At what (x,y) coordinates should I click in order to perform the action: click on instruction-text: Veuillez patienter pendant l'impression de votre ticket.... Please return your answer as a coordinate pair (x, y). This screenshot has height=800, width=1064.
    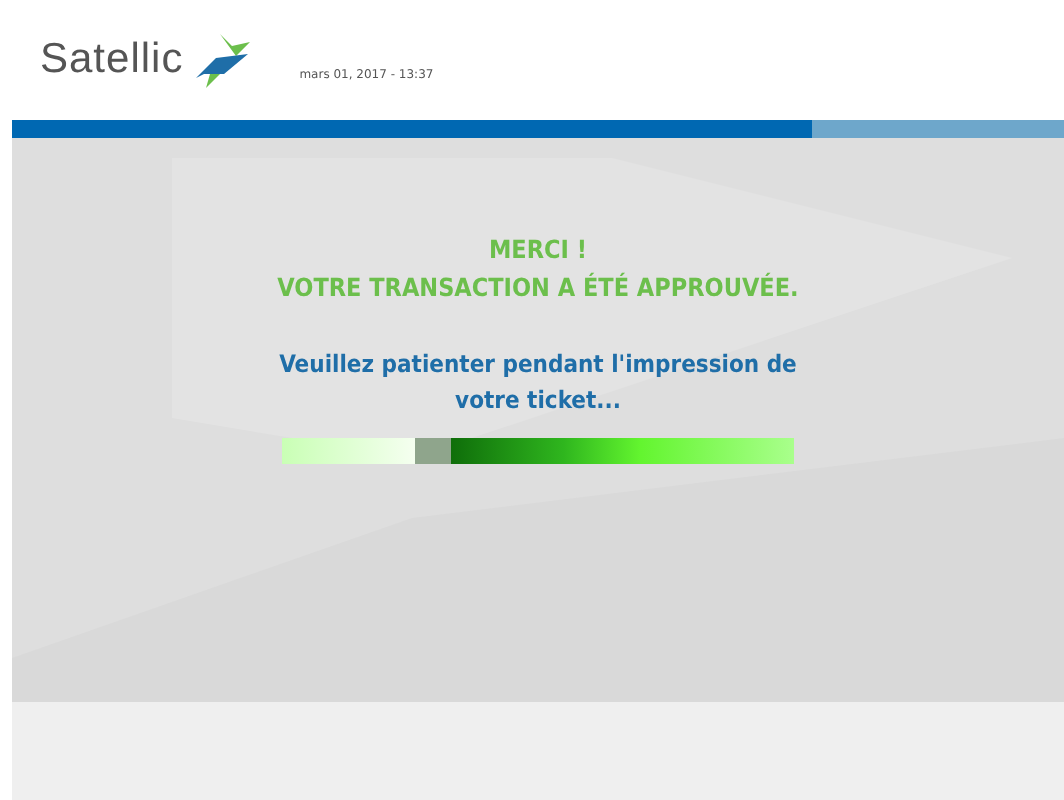
    Looking at the image, I should click on (538, 383).